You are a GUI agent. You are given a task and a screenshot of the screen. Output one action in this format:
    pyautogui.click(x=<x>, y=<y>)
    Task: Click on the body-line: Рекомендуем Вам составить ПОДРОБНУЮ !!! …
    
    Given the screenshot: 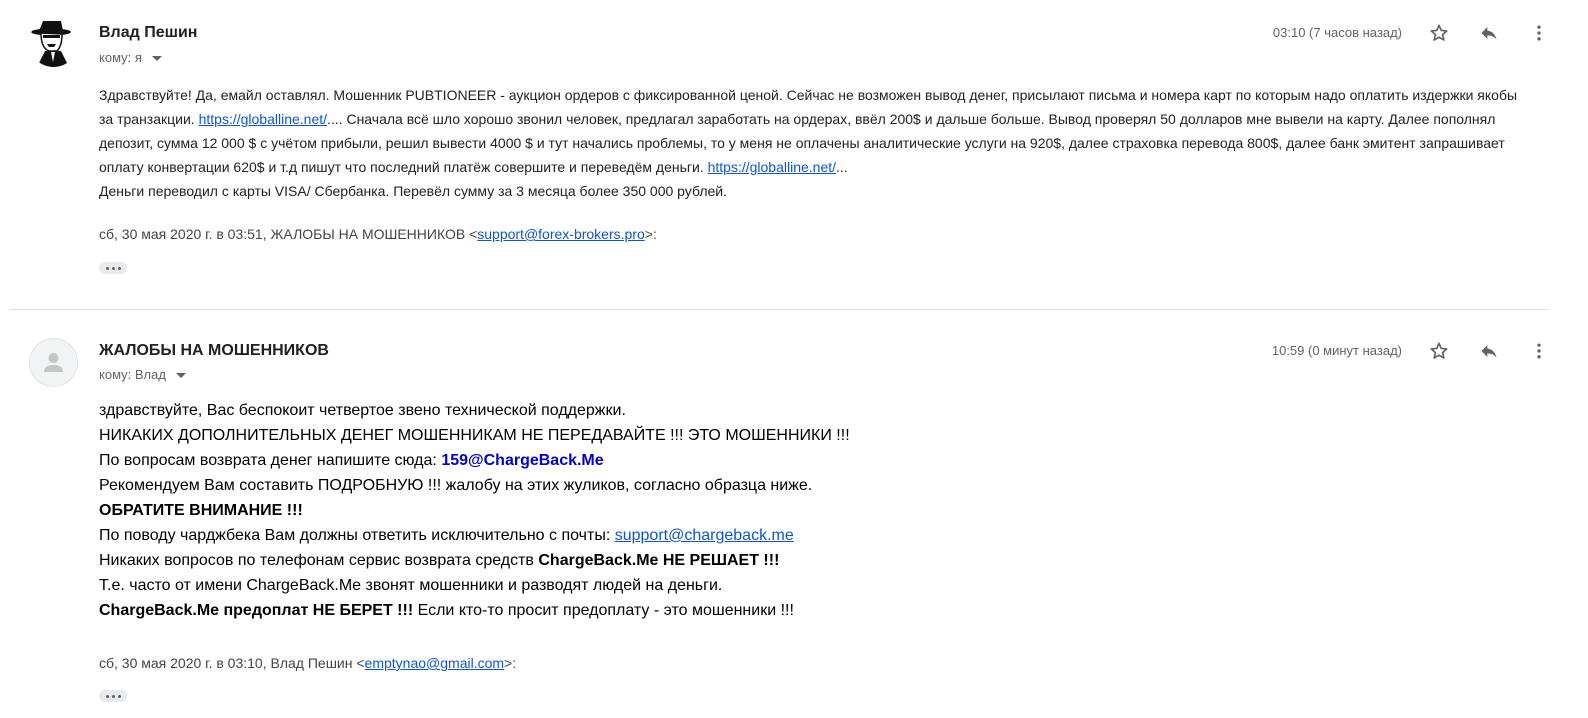 What is the action you would take?
    pyautogui.click(x=456, y=485)
    